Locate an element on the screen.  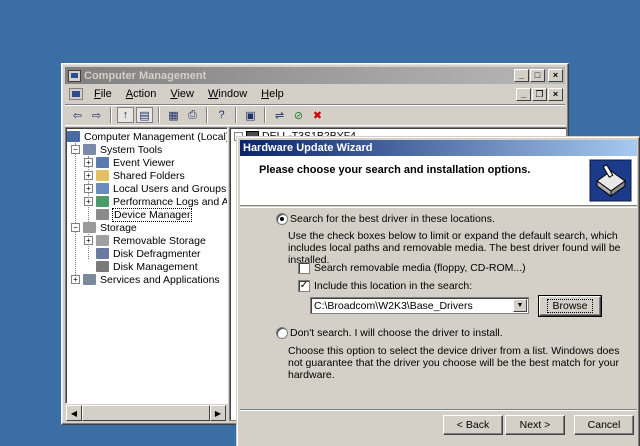
performance-icon is located at coordinates (102, 201).